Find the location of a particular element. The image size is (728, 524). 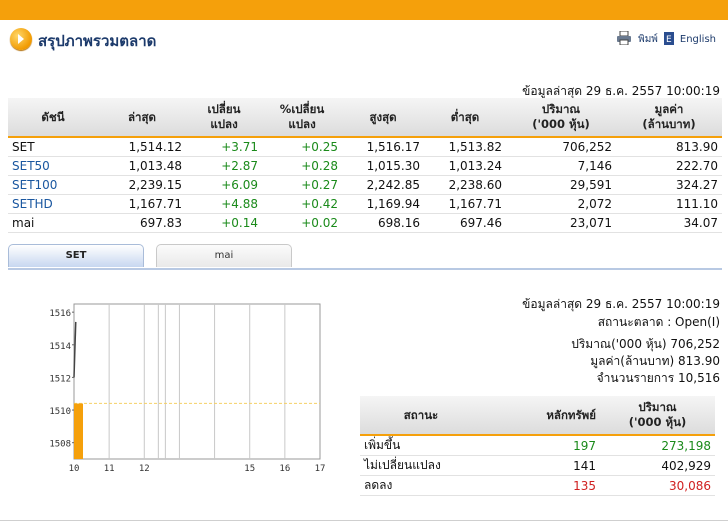

summary-status-cell: ลดลง is located at coordinates (421, 485).